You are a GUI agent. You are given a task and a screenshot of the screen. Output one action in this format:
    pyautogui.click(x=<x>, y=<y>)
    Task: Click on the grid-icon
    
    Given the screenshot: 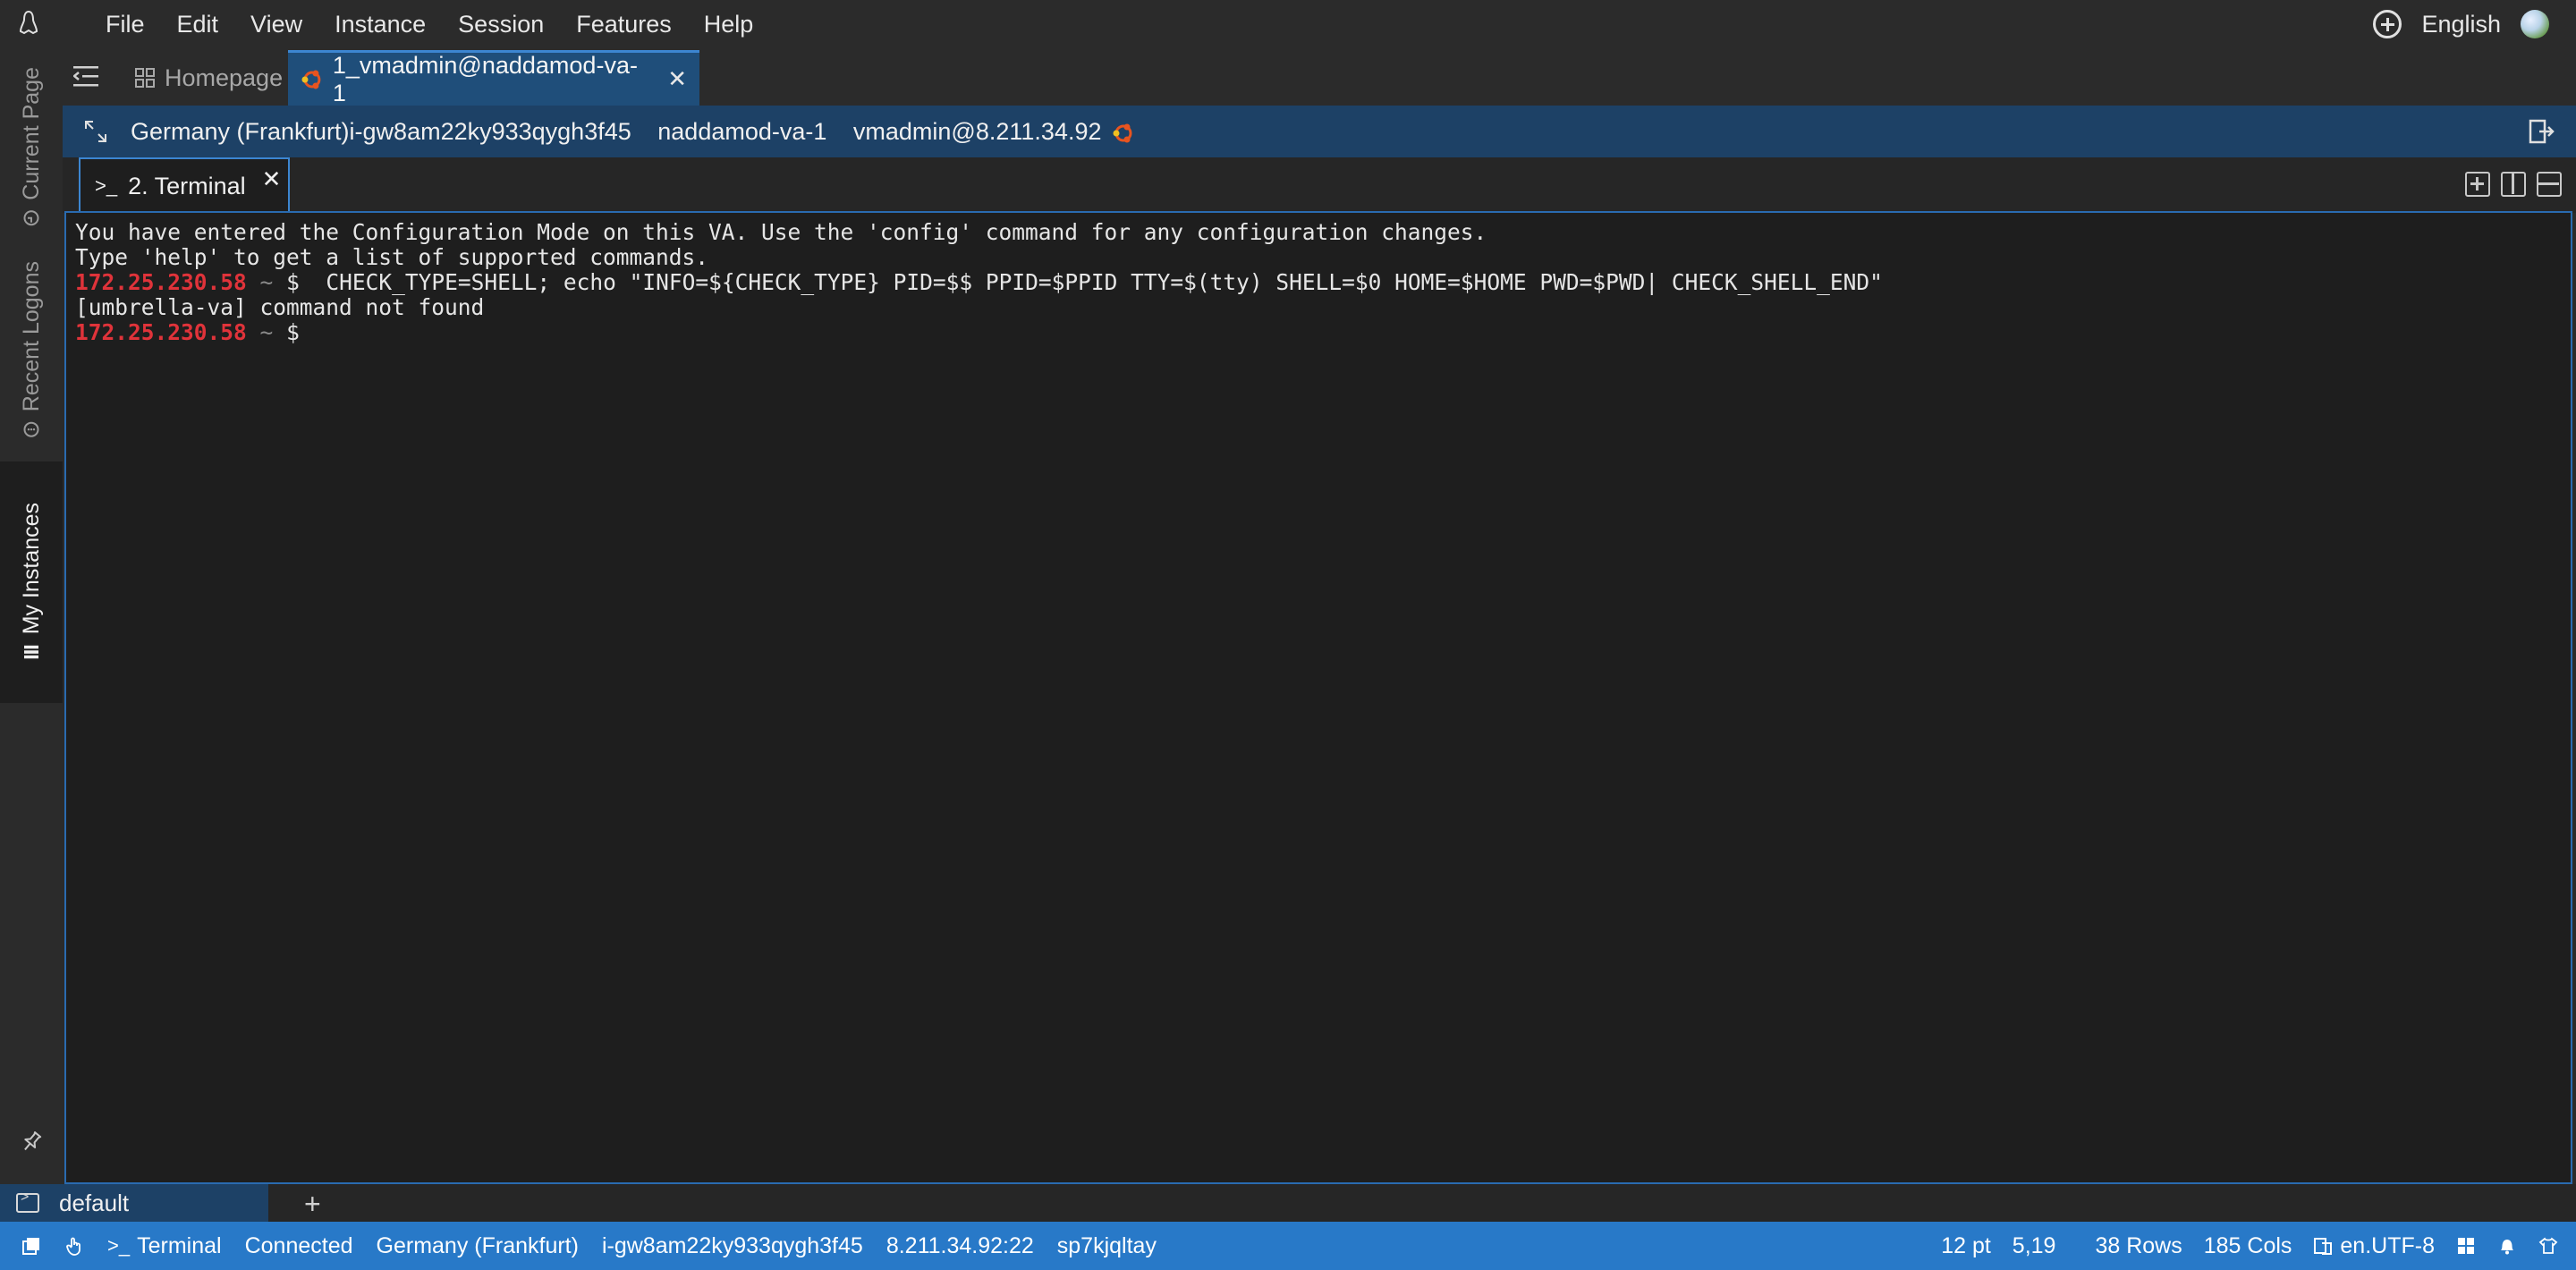 What is the action you would take?
    pyautogui.click(x=145, y=78)
    